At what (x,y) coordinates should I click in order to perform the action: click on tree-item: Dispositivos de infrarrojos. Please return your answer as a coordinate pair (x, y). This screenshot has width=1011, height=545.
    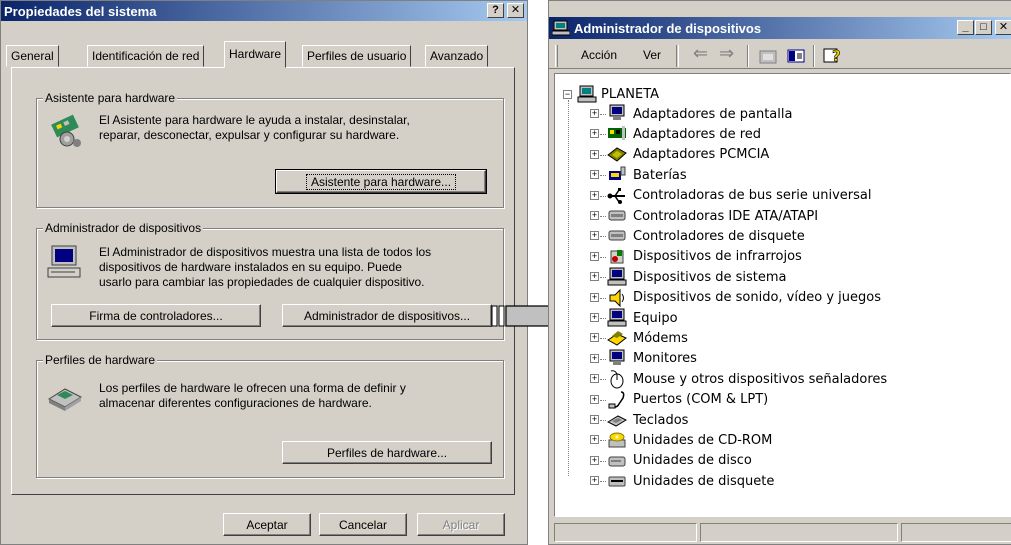
    Looking at the image, I should click on (704, 257).